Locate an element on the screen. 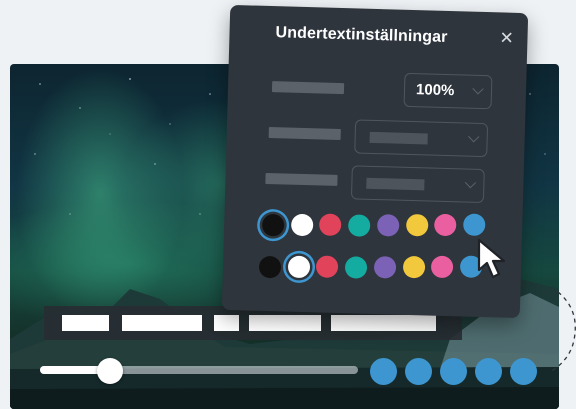 Image resolution: width=576 pixels, height=409 pixels. panel-title: Undertextinställningar is located at coordinates (361, 35).